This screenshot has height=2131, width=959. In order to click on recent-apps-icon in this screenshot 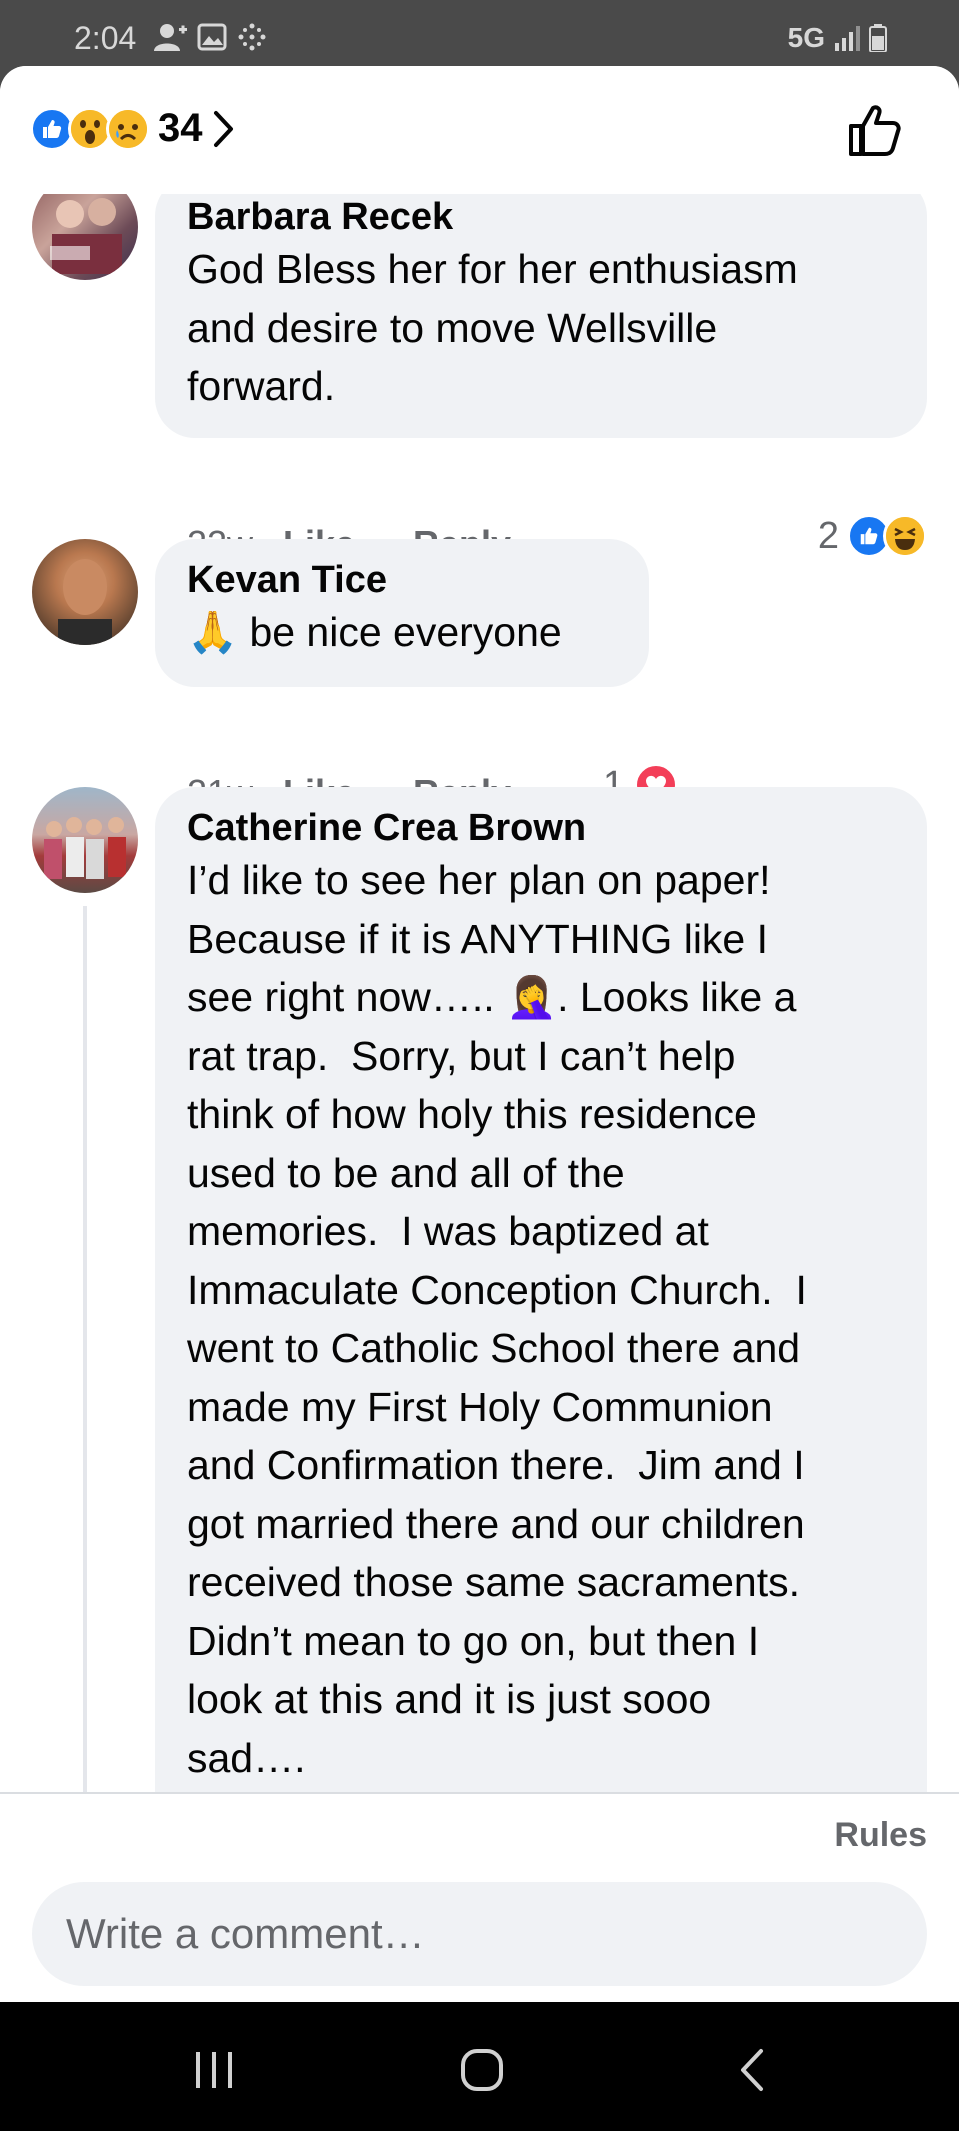, I will do `click(214, 2070)`.